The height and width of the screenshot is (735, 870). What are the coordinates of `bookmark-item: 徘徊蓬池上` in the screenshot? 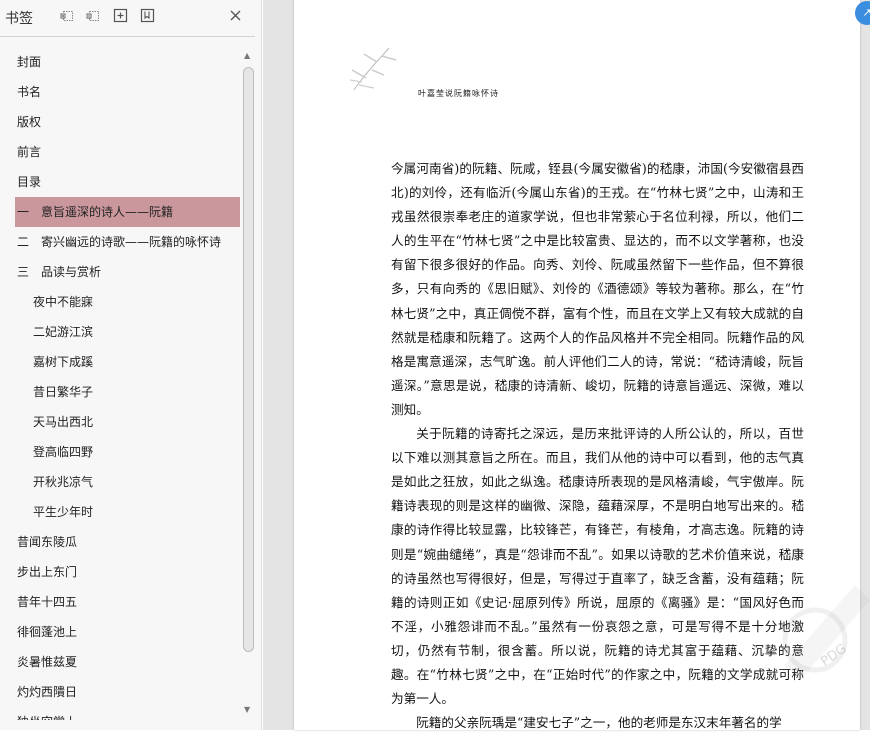 It's located at (120, 632).